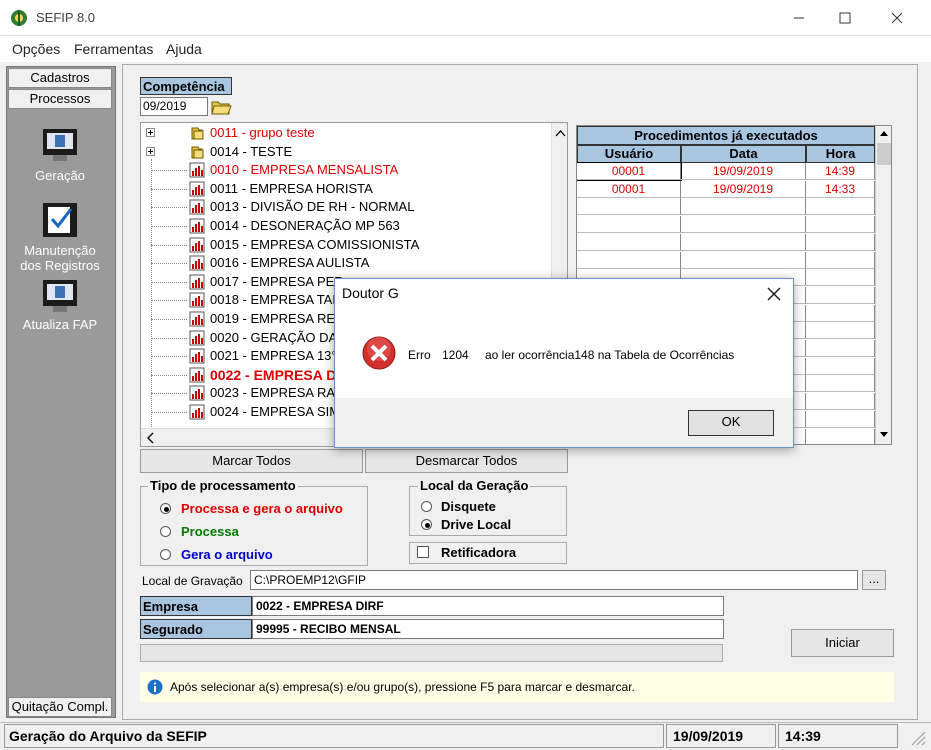  Describe the element at coordinates (221, 106) in the screenshot. I see `folder-open-icon` at that location.